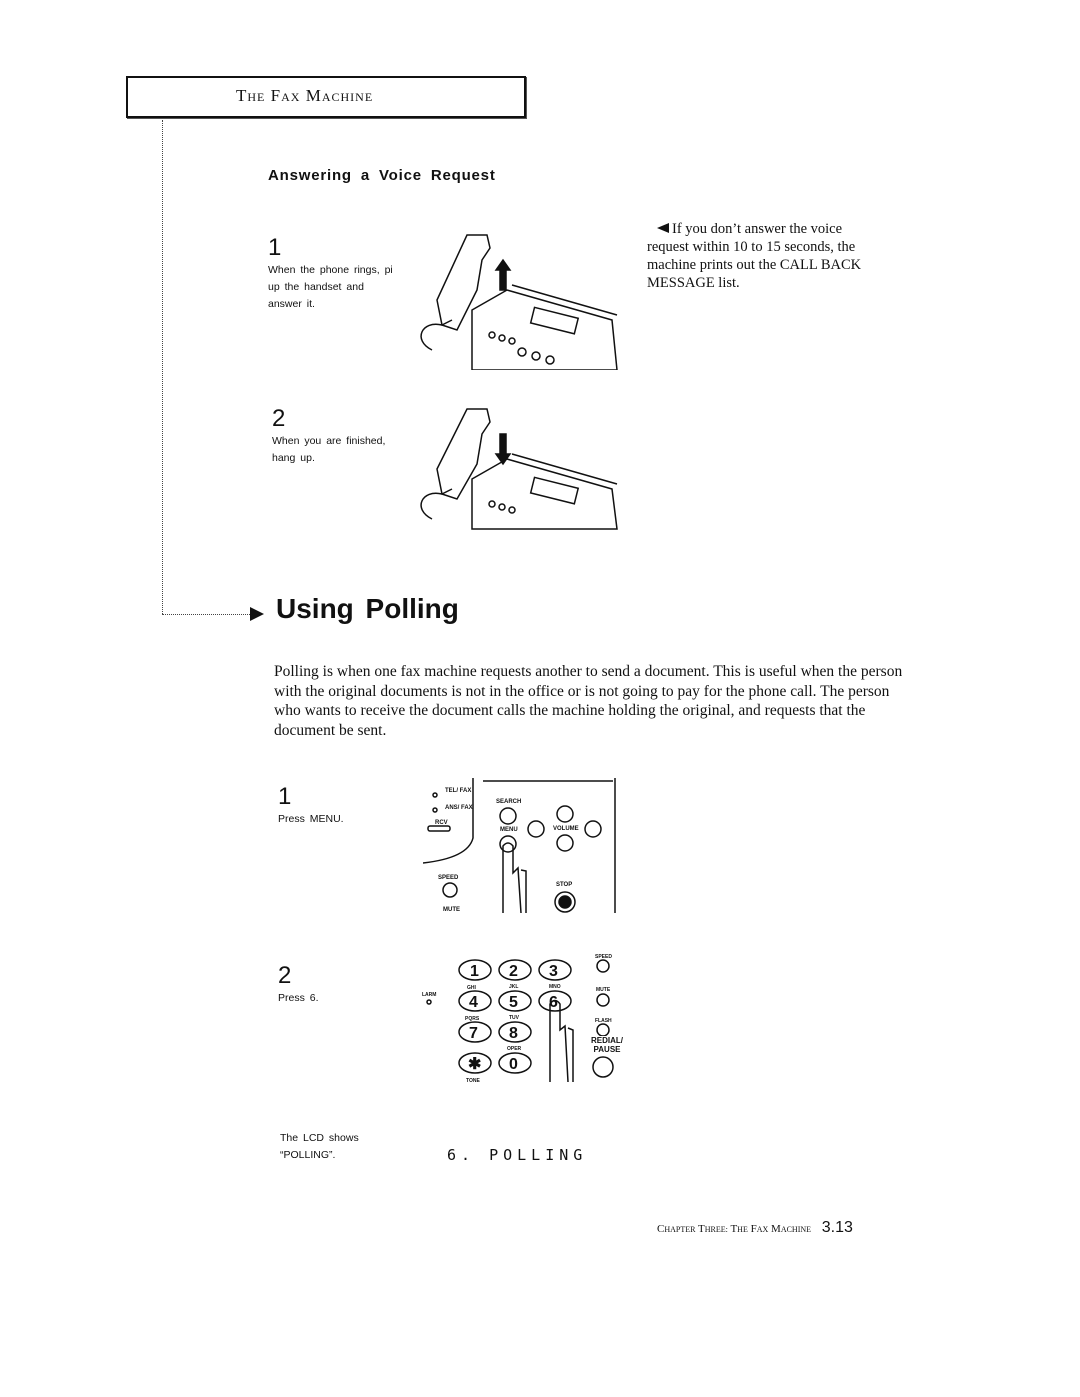 The width and height of the screenshot is (1080, 1397). Describe the element at coordinates (473, 1033) in the screenshot. I see `svg-text: 7` at that location.